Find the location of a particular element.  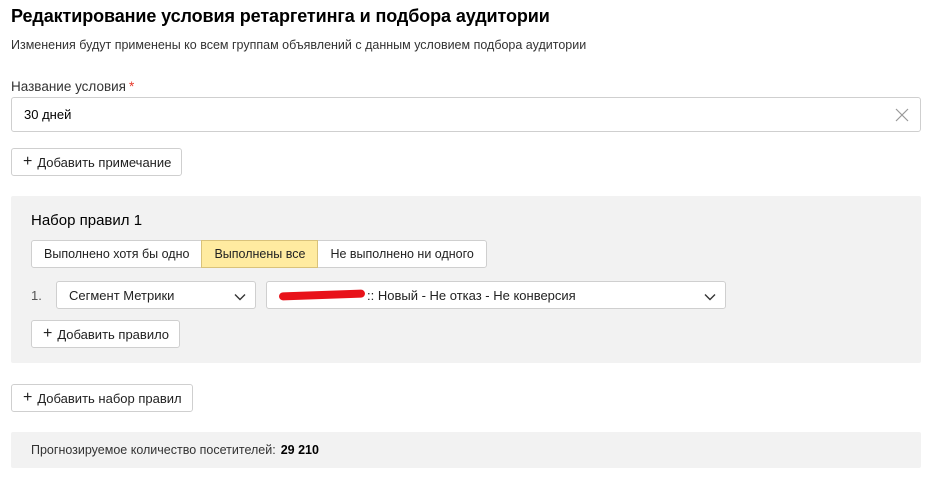

segment-value: :: Новый - Не отказ - Не конверсия is located at coordinates (471, 295).